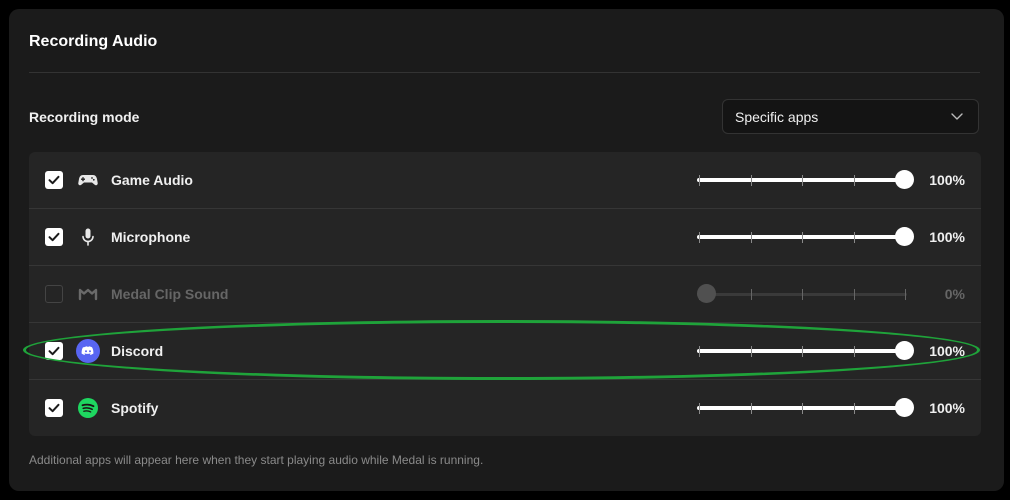 The height and width of the screenshot is (500, 1010). Describe the element at coordinates (88, 294) in the screenshot. I see `medal-icon` at that location.